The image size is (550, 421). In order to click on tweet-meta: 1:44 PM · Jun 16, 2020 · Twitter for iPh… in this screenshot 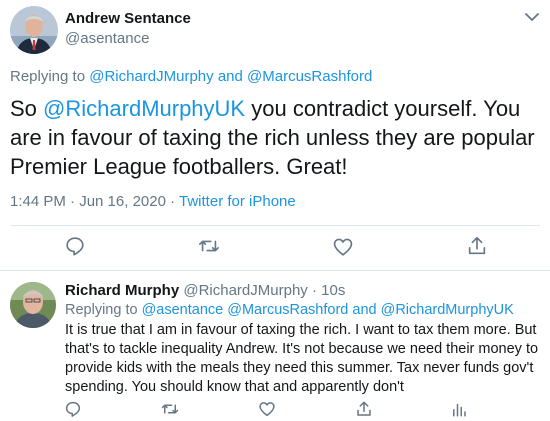, I will do `click(153, 201)`.